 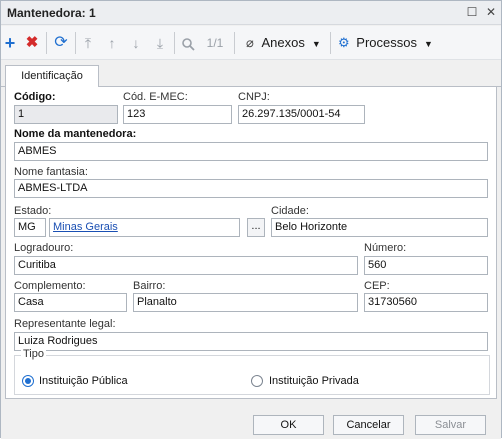 What do you see at coordinates (215, 43) in the screenshot?
I see `record-counter: 1/1` at bounding box center [215, 43].